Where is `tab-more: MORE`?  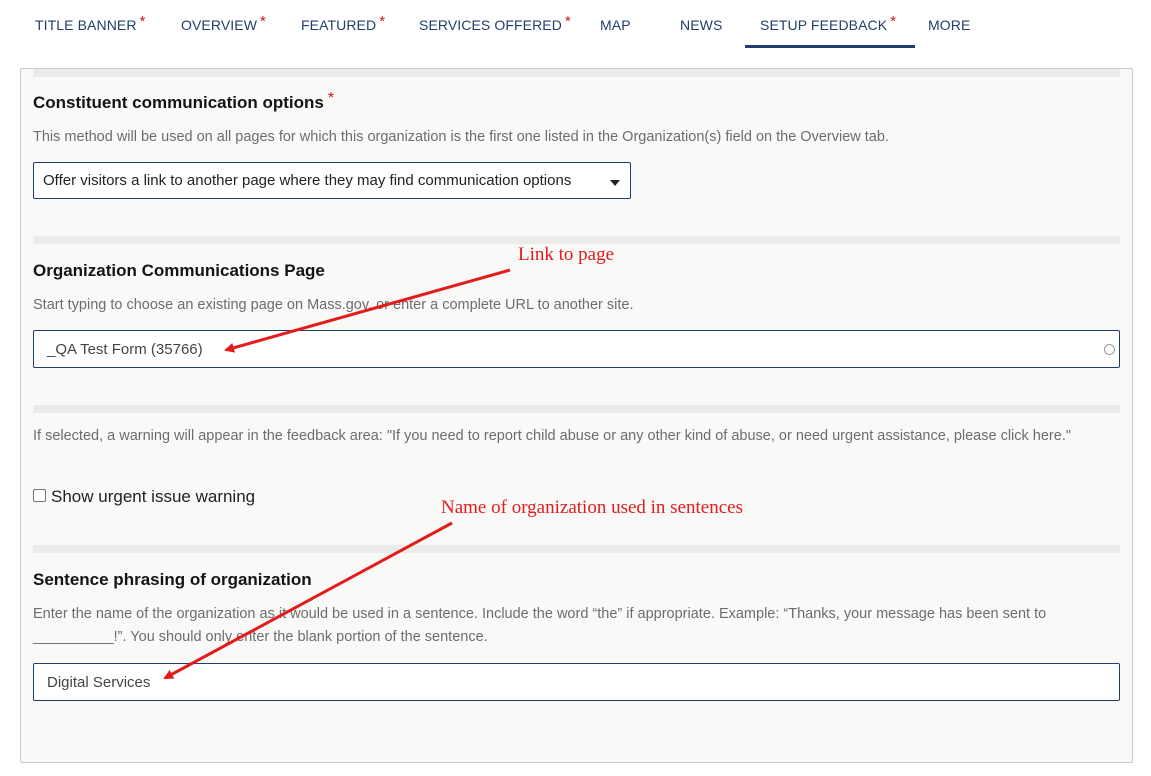
tab-more: MORE is located at coordinates (949, 32).